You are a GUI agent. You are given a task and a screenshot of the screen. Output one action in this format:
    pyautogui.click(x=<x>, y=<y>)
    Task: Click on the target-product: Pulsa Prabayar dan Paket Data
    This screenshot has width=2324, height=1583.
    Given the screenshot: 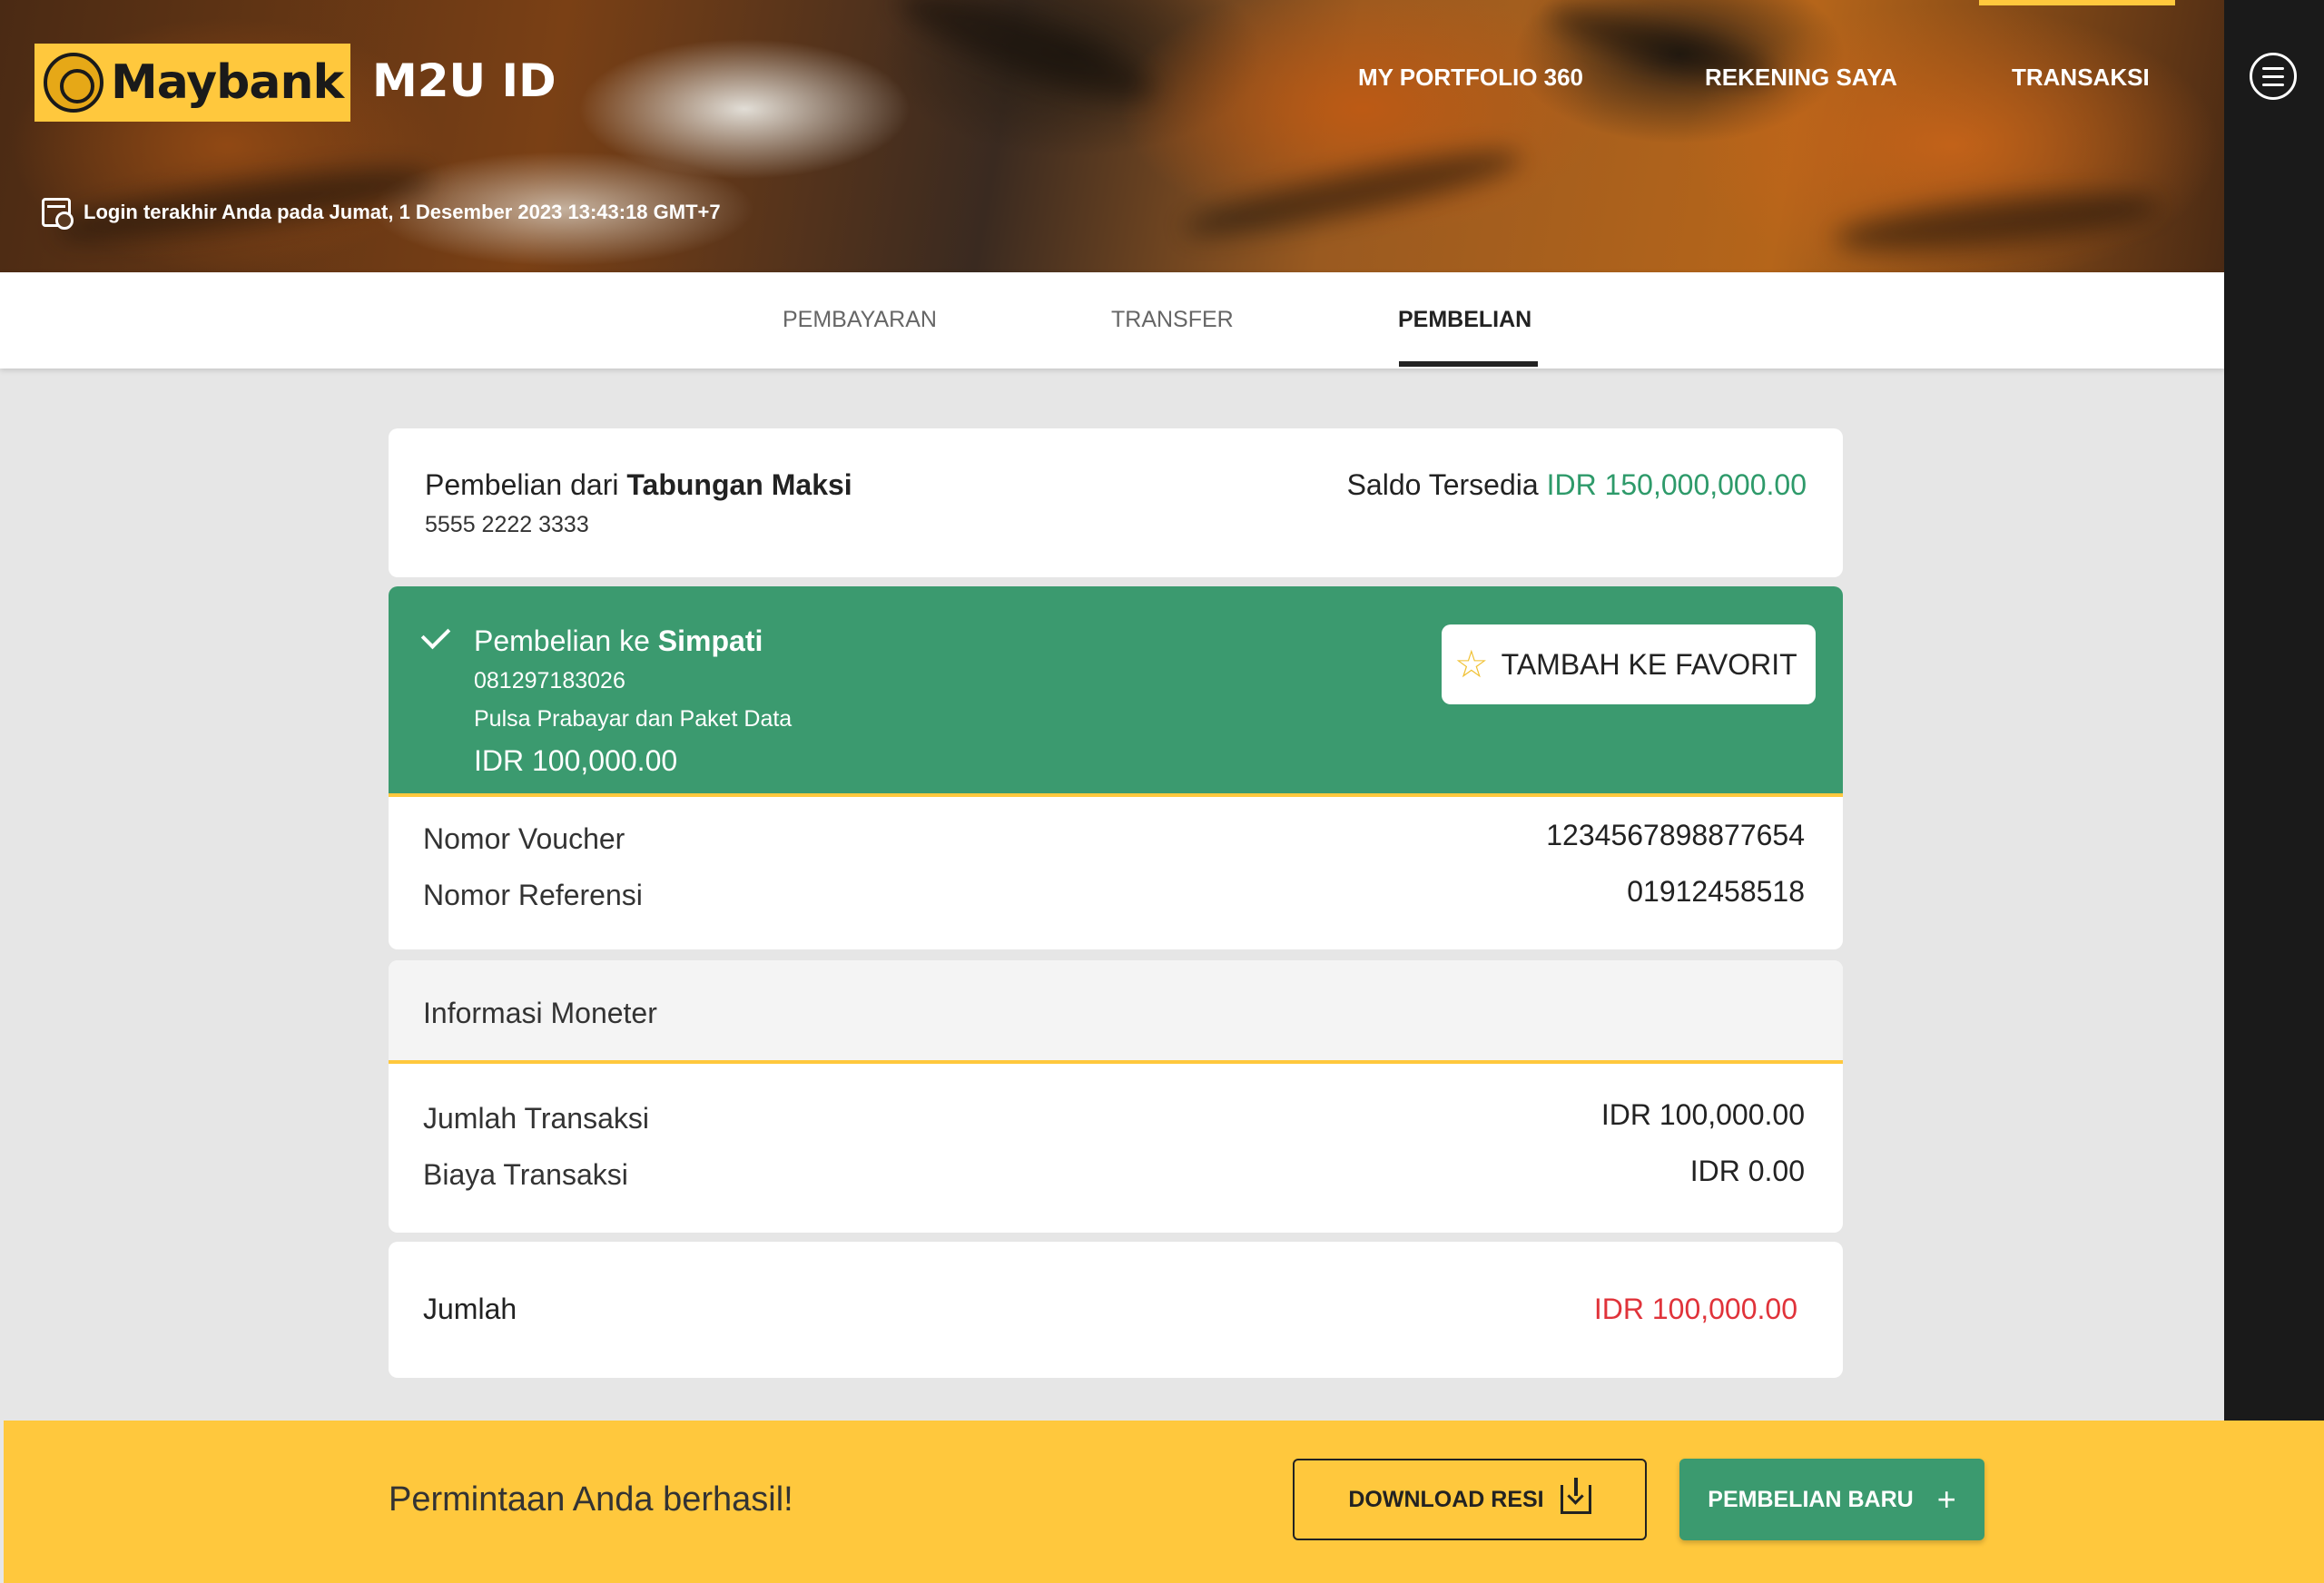 What is the action you would take?
    pyautogui.click(x=633, y=719)
    